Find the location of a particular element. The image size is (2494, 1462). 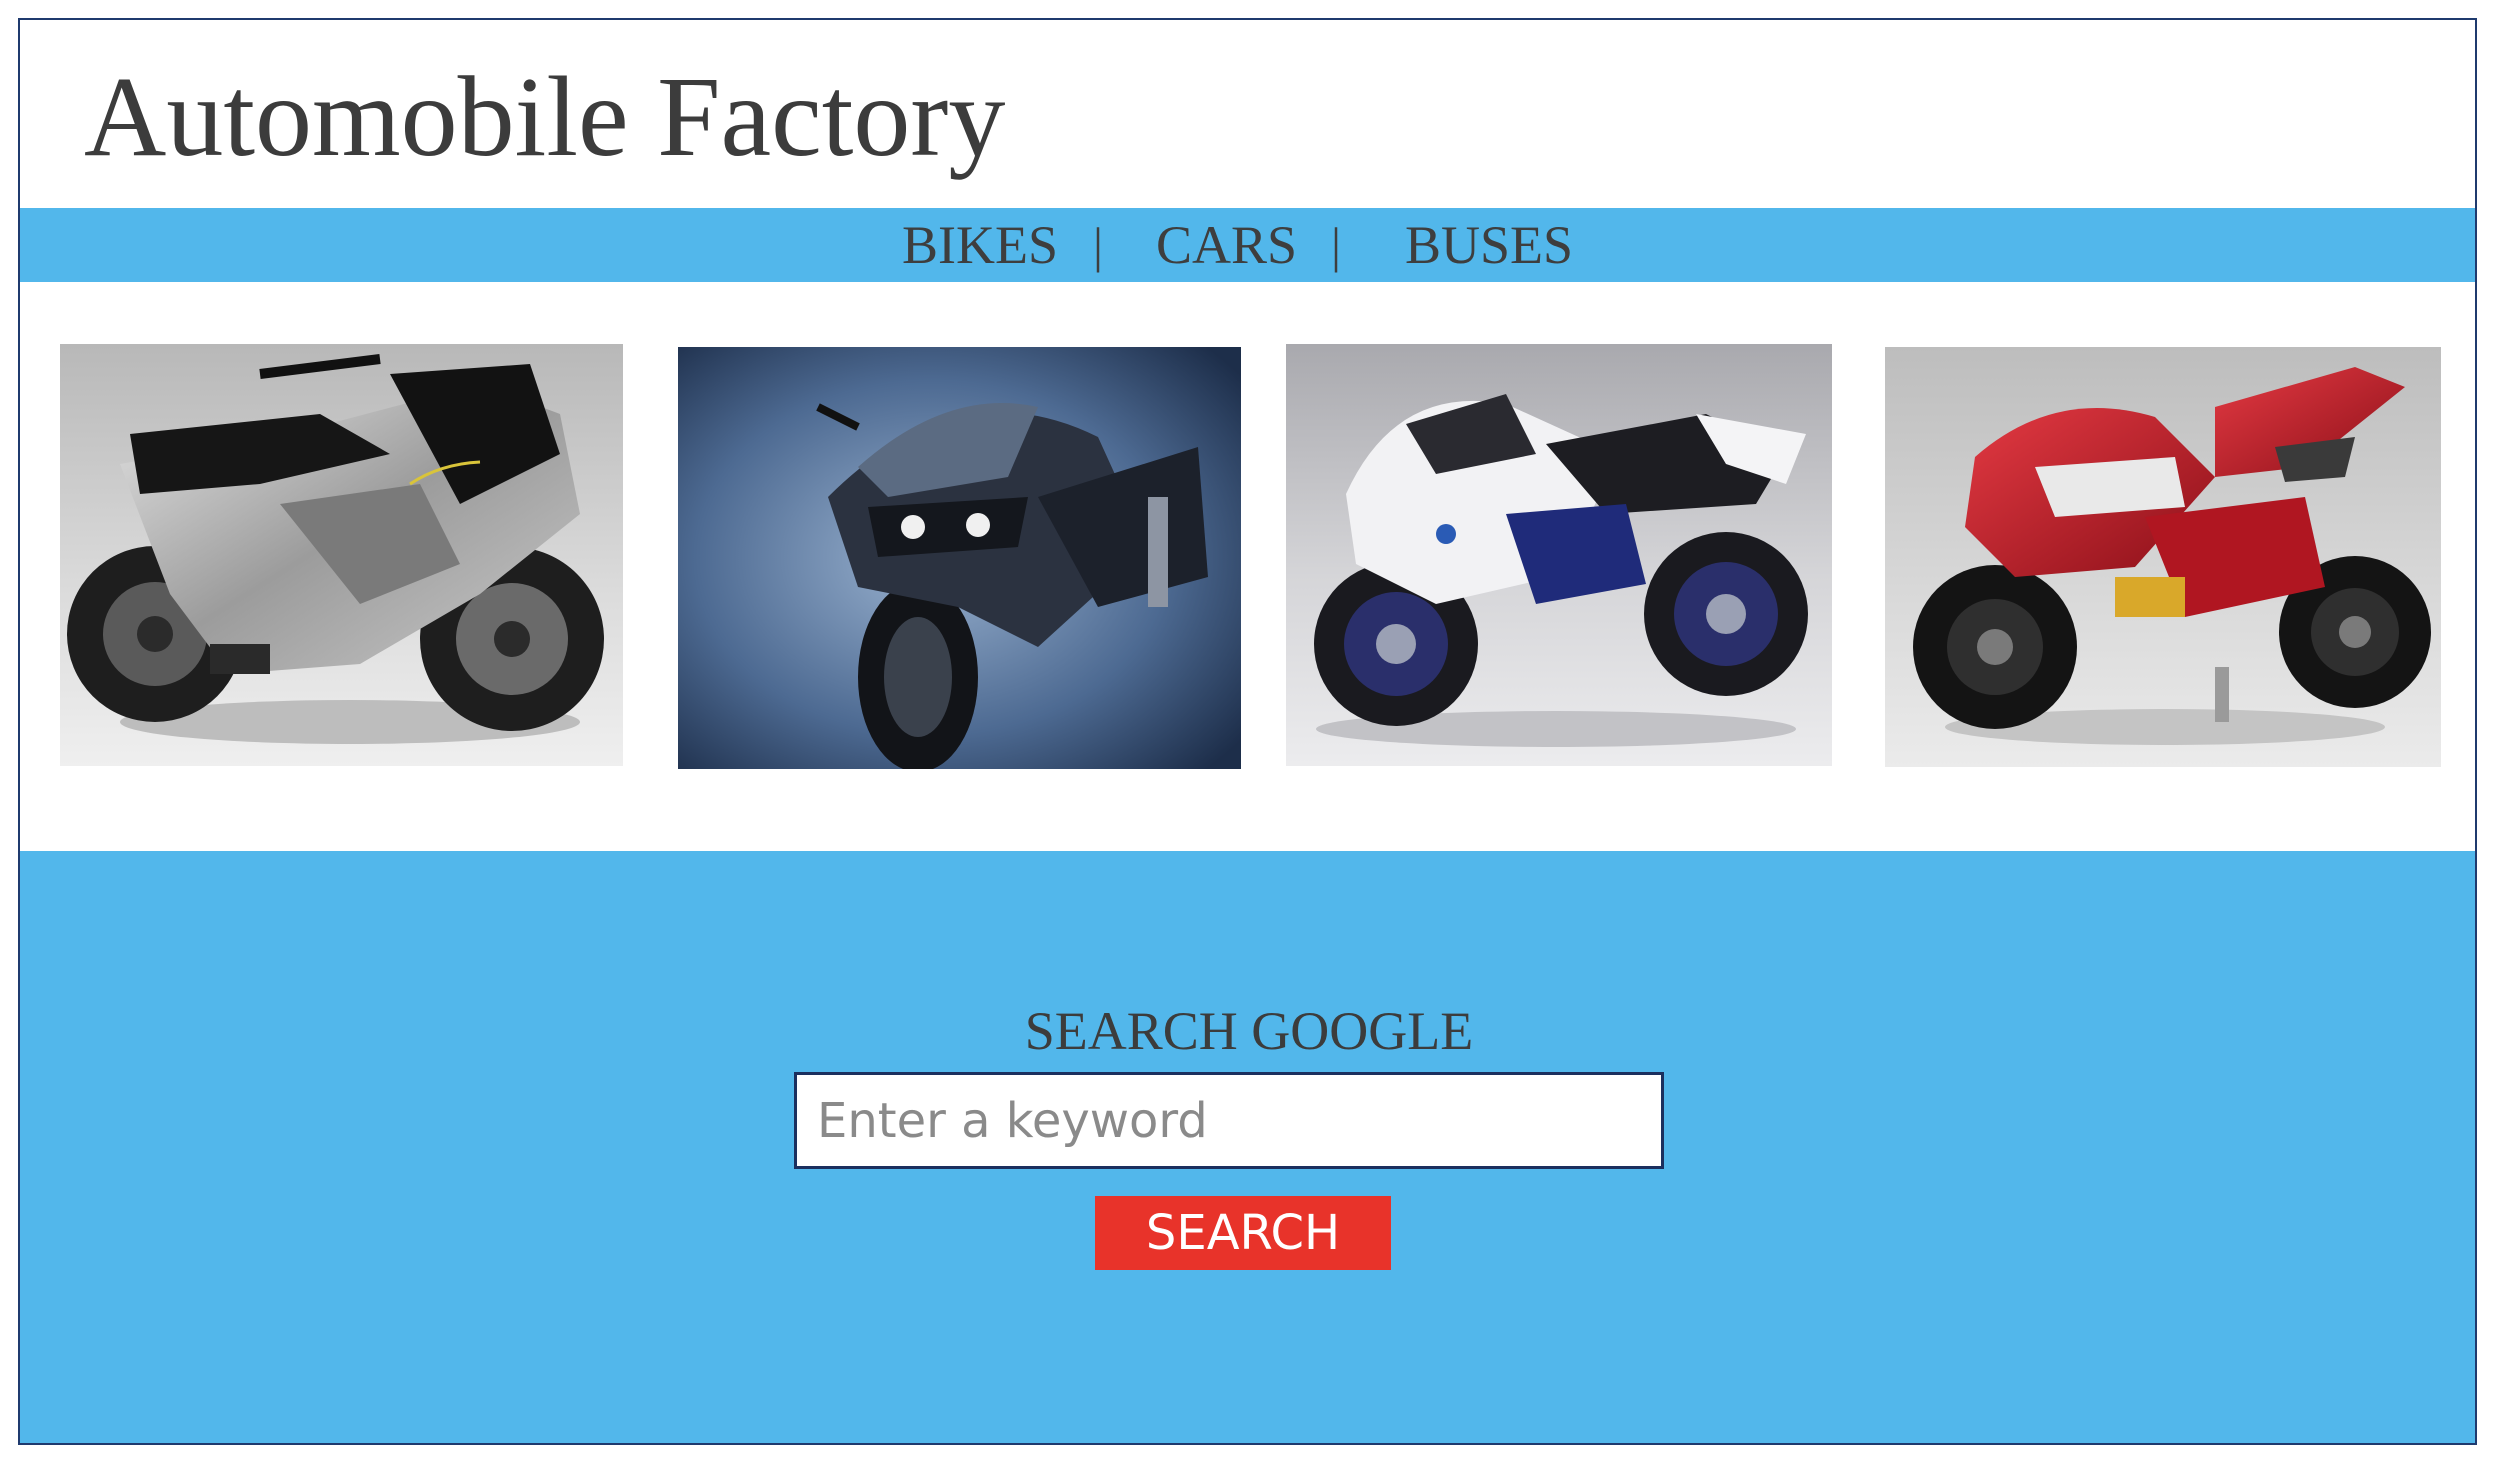

nav-item-bikes: BIKES is located at coordinates (980, 245).